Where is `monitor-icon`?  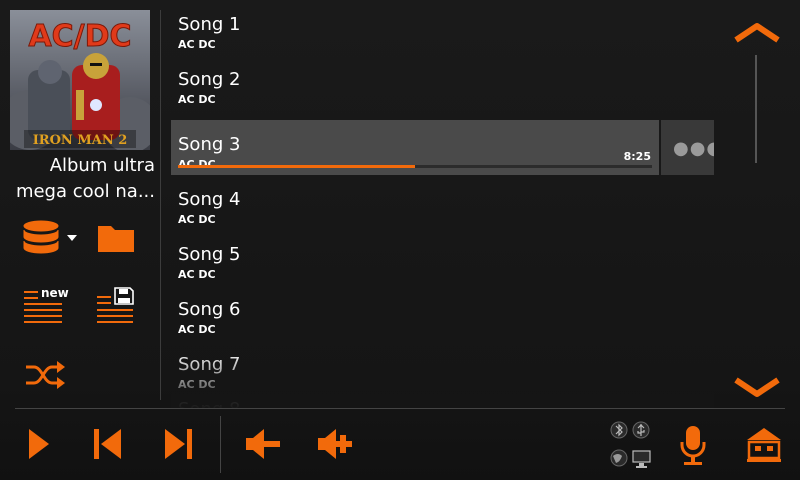
monitor-icon is located at coordinates (641, 459).